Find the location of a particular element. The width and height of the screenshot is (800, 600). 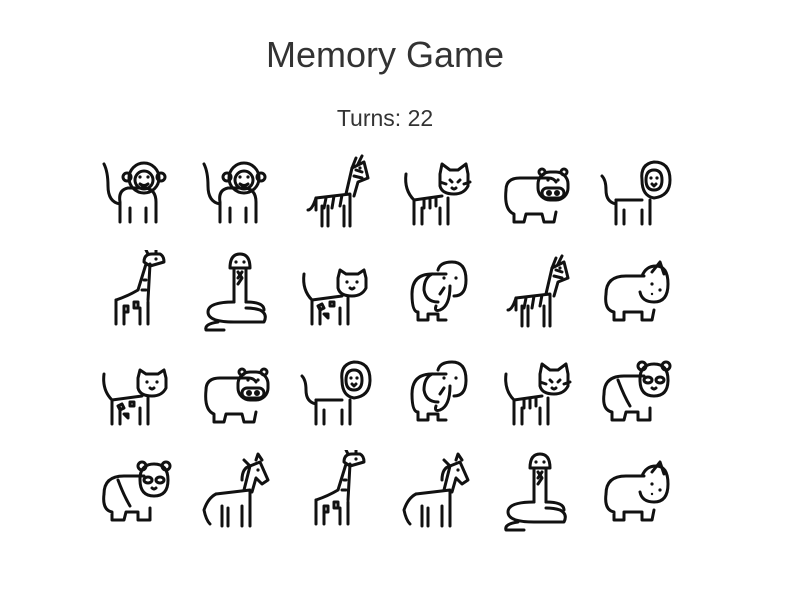

turns-counter: Turns: 22 is located at coordinates (385, 118).